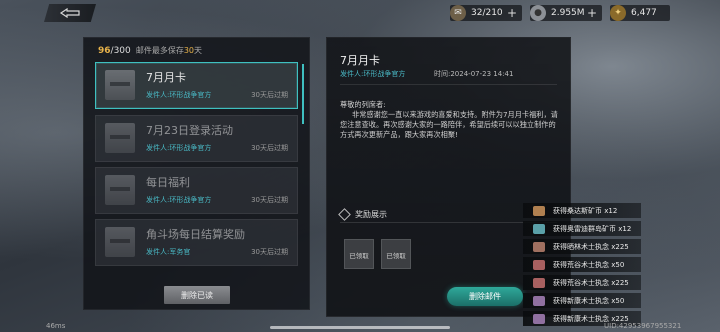 This screenshot has height=332, width=720. What do you see at coordinates (458, 13) in the screenshot?
I see `scroll-icon: ✉` at bounding box center [458, 13].